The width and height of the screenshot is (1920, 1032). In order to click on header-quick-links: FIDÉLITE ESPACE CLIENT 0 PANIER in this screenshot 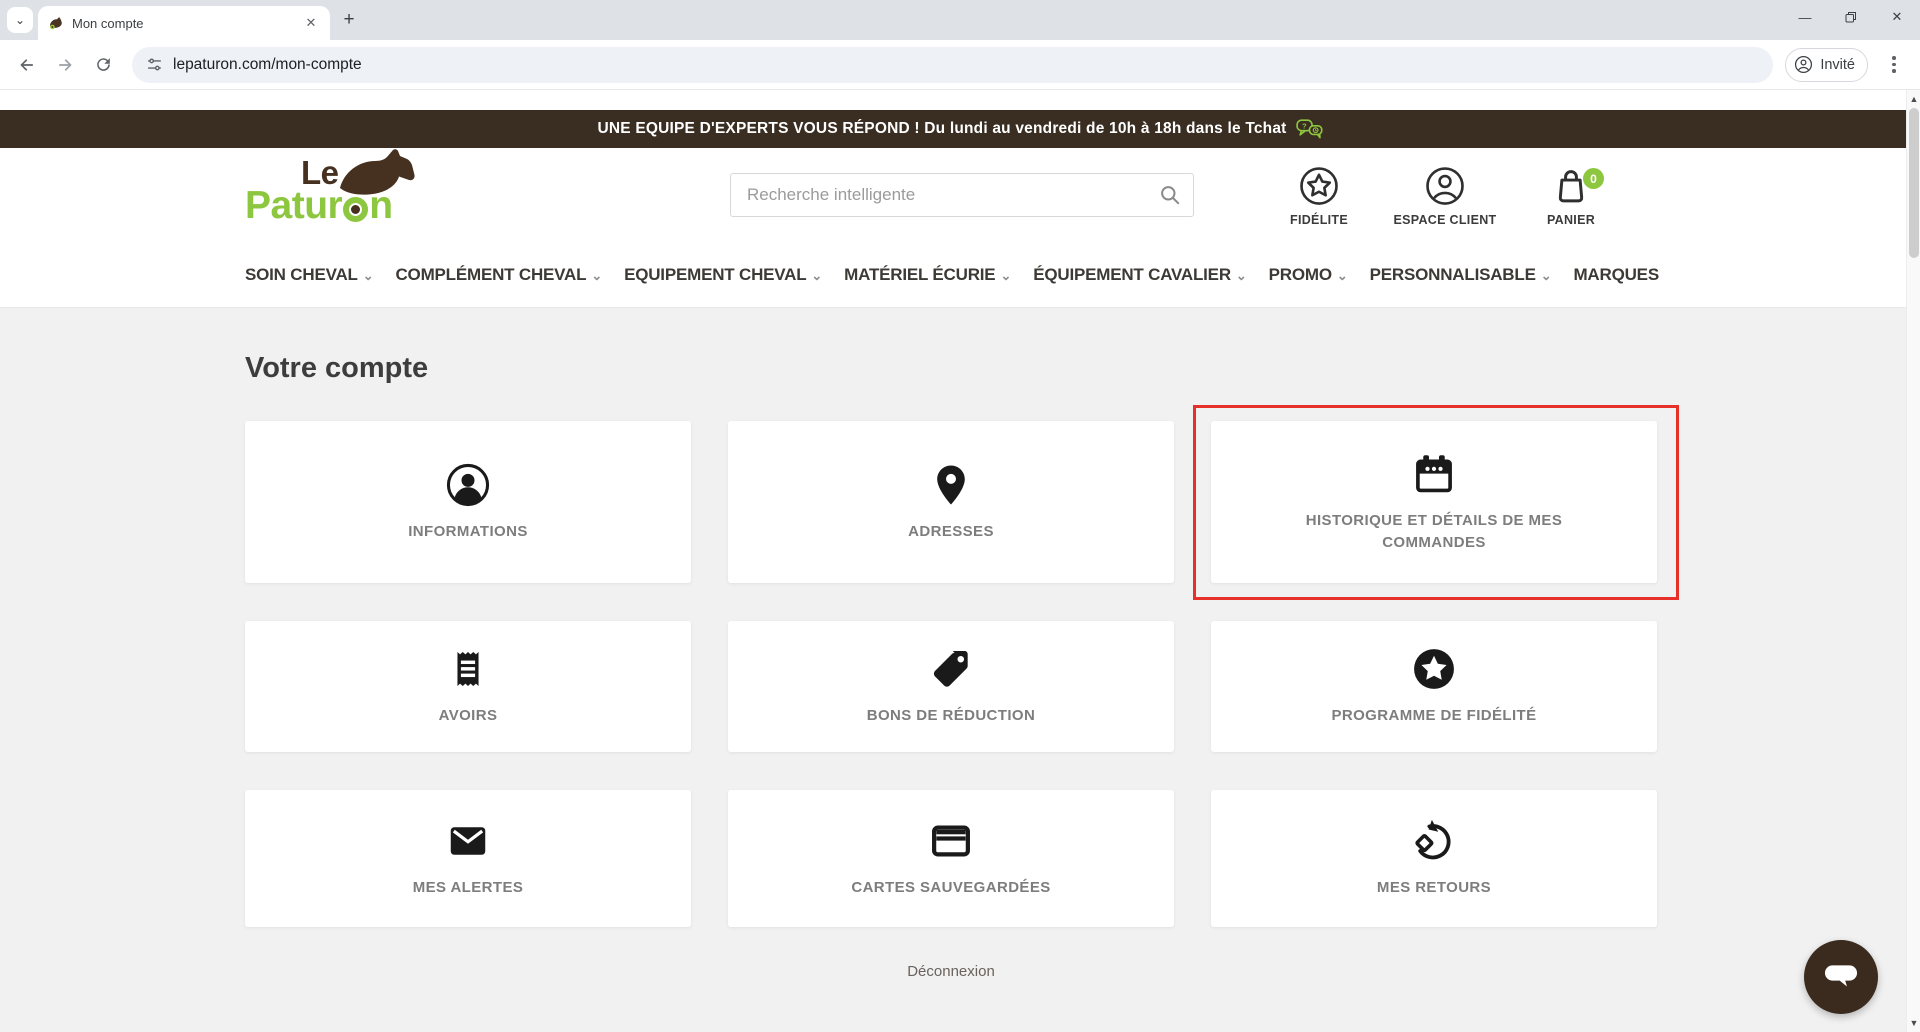, I will do `click(1445, 195)`.